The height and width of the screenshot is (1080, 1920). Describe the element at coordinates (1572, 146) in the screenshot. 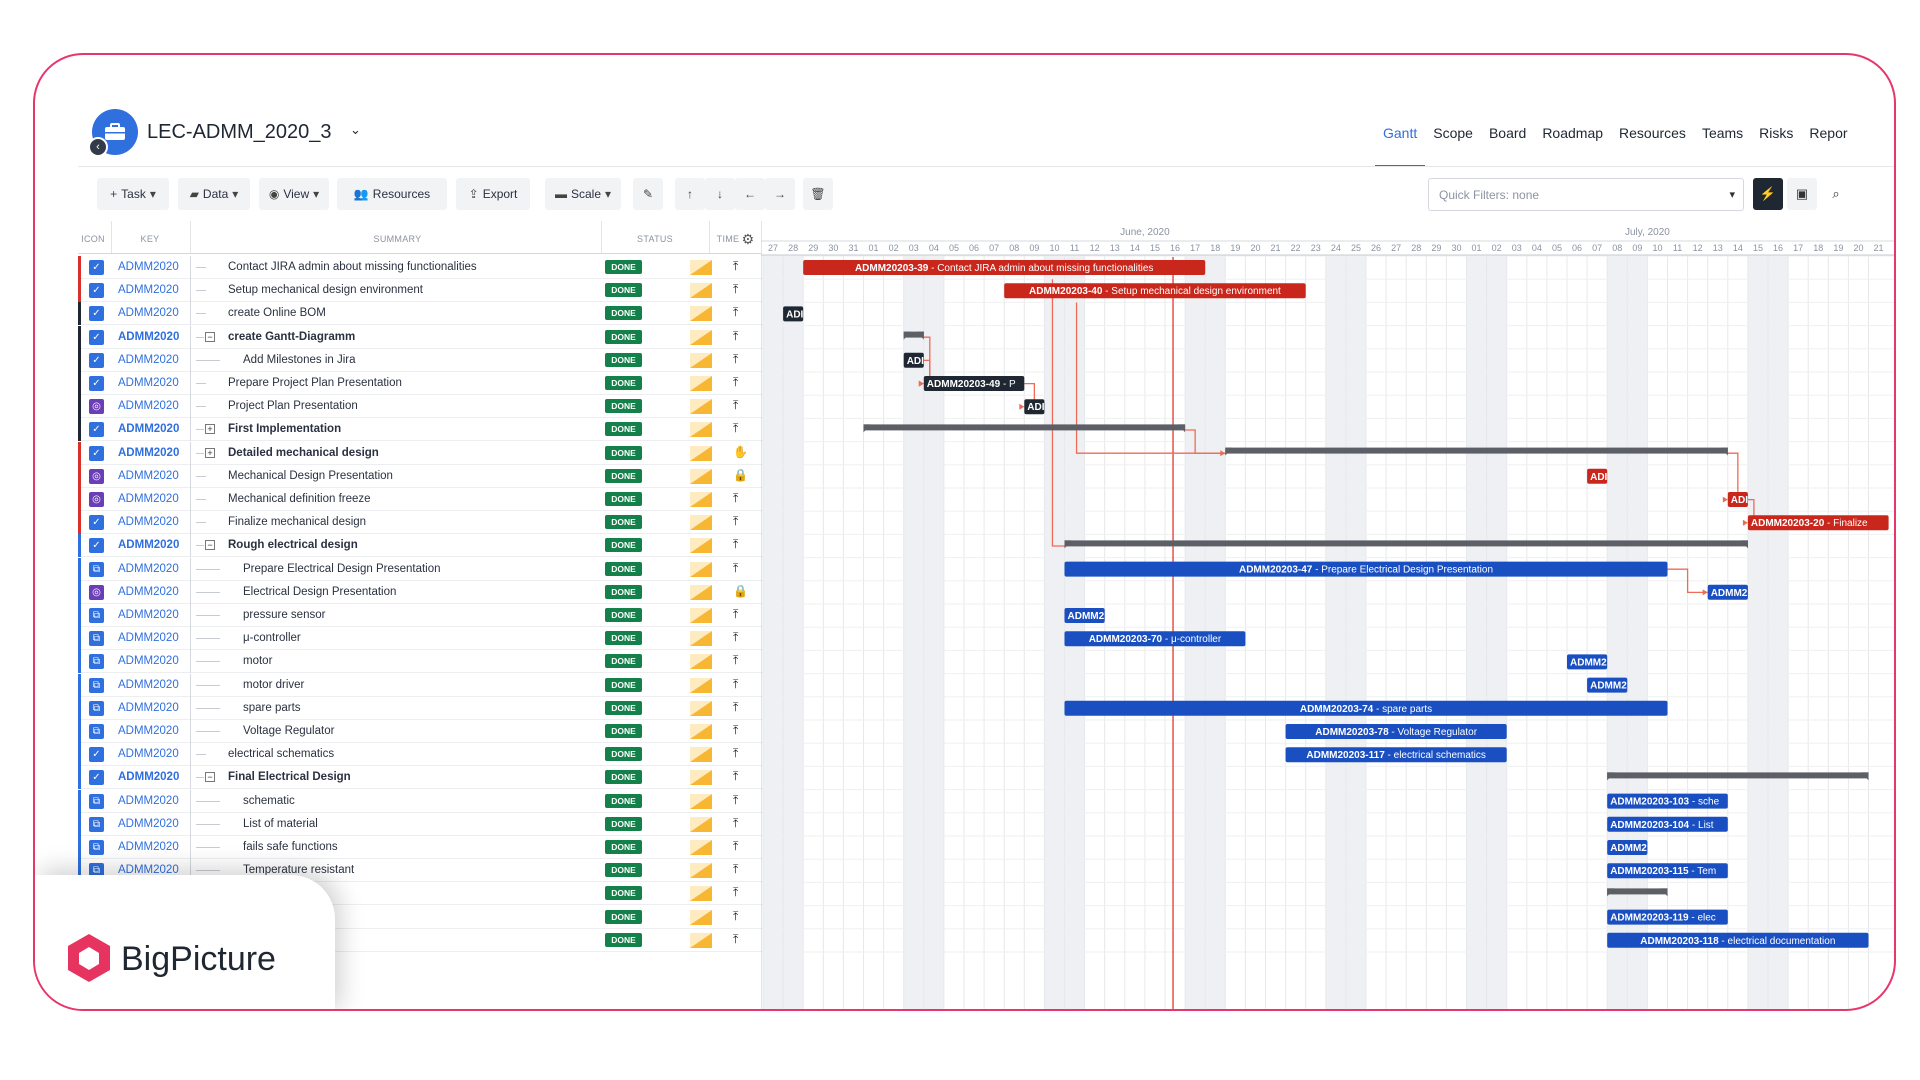

I see `tab-roadmap: Roadmap` at that location.